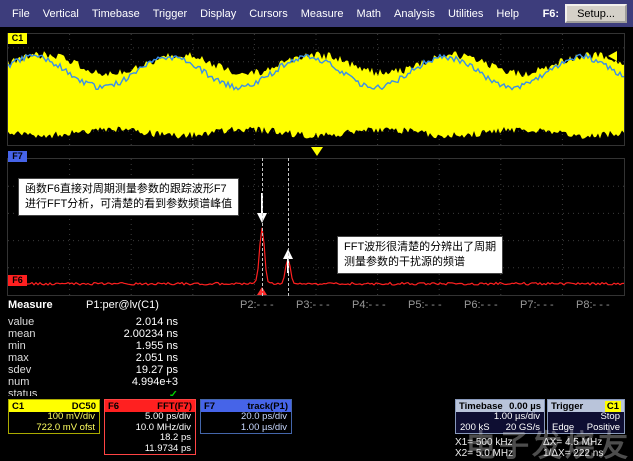 The image size is (633, 461). Describe the element at coordinates (150, 334) in the screenshot. I see `p1-mean: 2.00234 ns` at that location.